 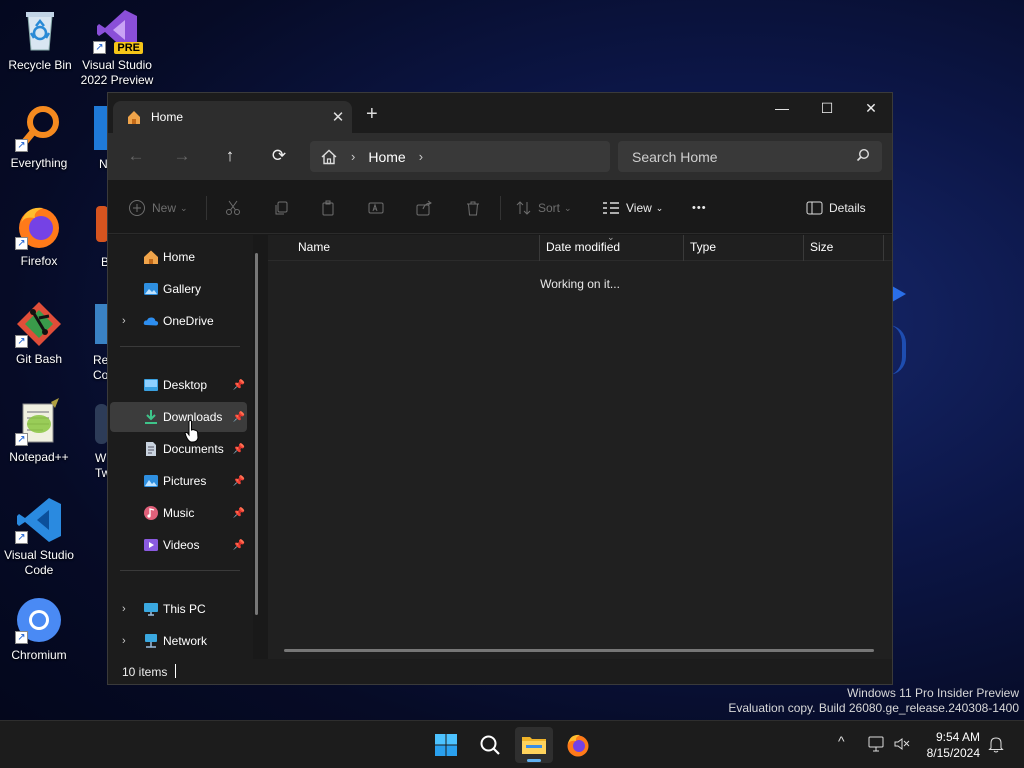 What do you see at coordinates (424, 208) in the screenshot?
I see `share-icon` at bounding box center [424, 208].